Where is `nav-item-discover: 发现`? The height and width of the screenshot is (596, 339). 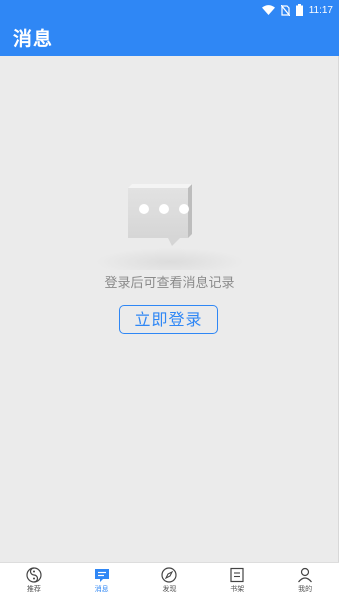 nav-item-discover: 发现 is located at coordinates (170, 579).